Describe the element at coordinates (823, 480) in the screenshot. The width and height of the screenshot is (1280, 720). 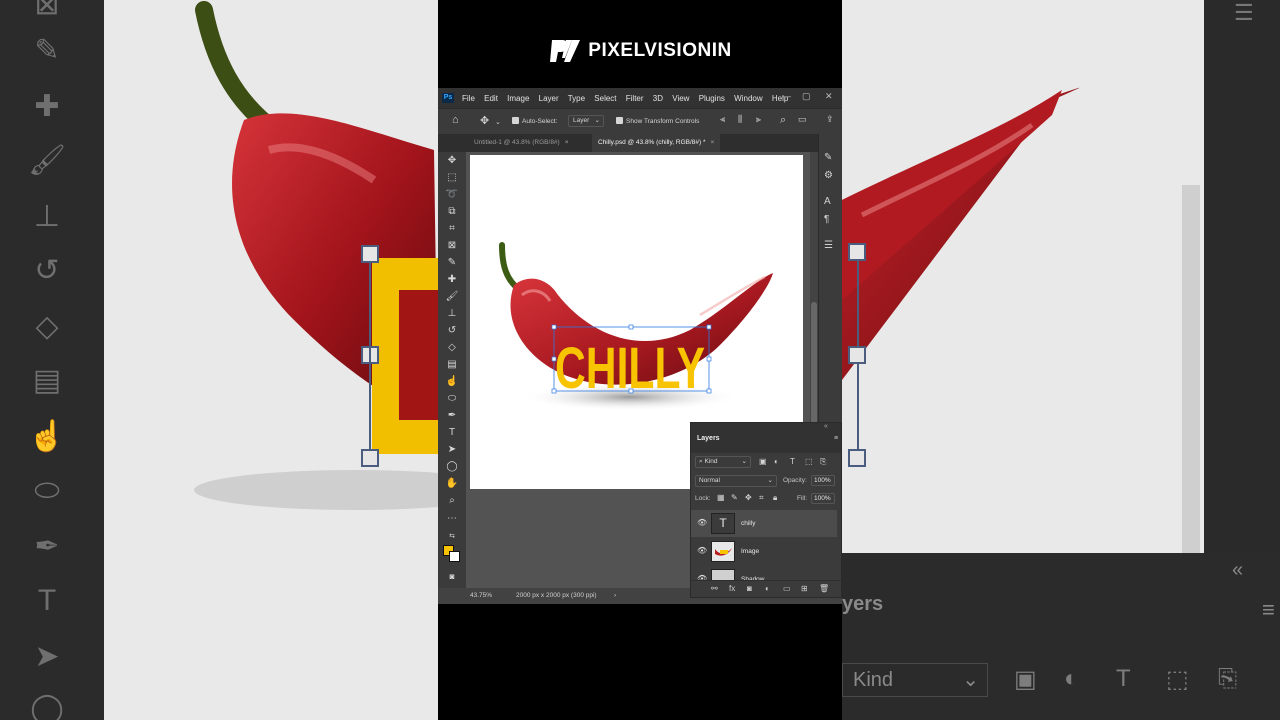
I see `opacity-field: 100%` at that location.